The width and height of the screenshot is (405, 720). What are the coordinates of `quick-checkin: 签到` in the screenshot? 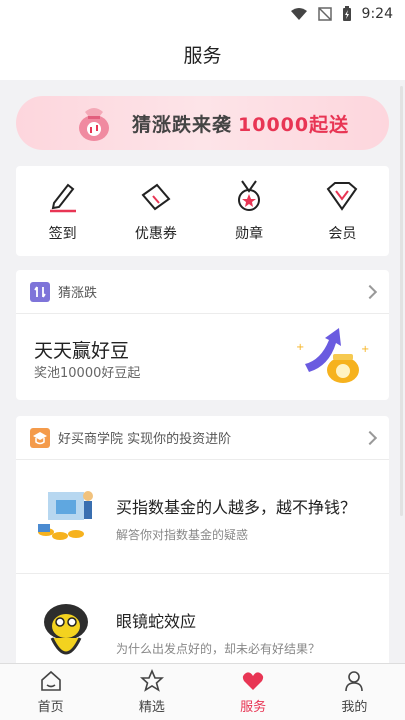 It's located at (63, 211).